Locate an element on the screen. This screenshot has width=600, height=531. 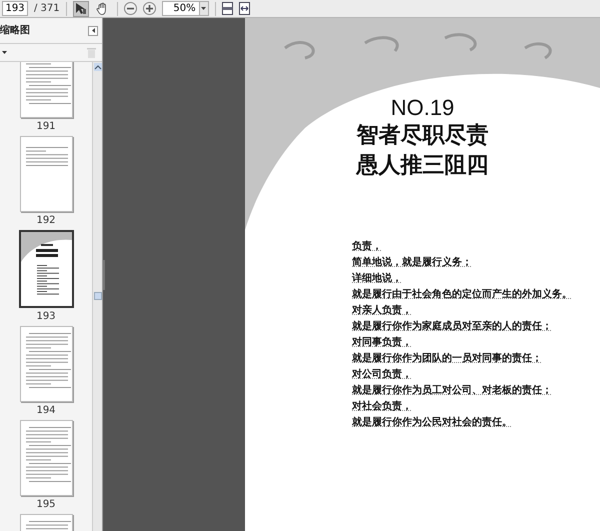
body-text-line: 对同事负责， is located at coordinates (382, 343).